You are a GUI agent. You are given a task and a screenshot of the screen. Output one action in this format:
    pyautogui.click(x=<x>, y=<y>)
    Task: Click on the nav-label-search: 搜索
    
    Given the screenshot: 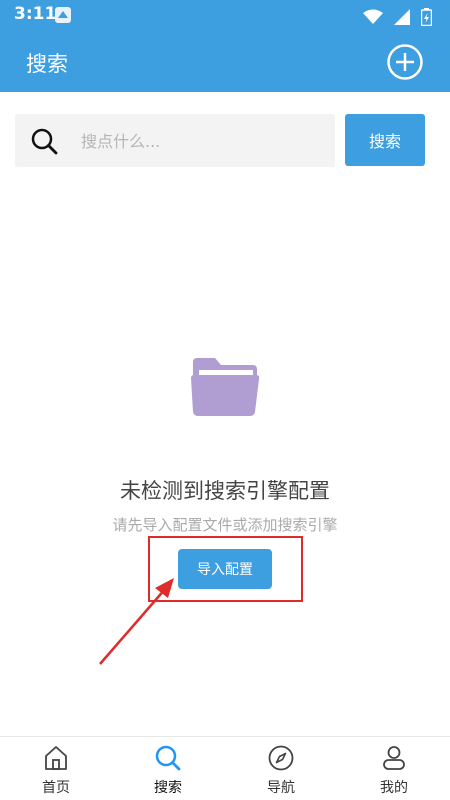 What is the action you would take?
    pyautogui.click(x=168, y=788)
    